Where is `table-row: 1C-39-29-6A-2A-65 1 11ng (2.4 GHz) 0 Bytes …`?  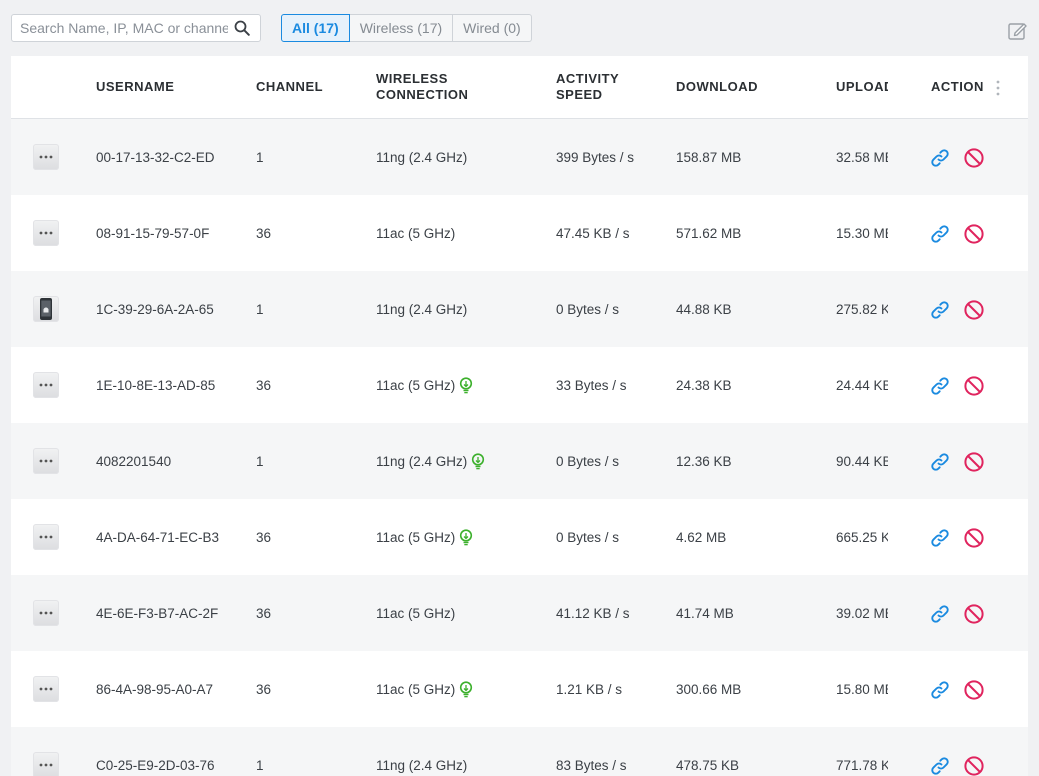 table-row: 1C-39-29-6A-2A-65 1 11ng (2.4 GHz) 0 Bytes … is located at coordinates (519, 309).